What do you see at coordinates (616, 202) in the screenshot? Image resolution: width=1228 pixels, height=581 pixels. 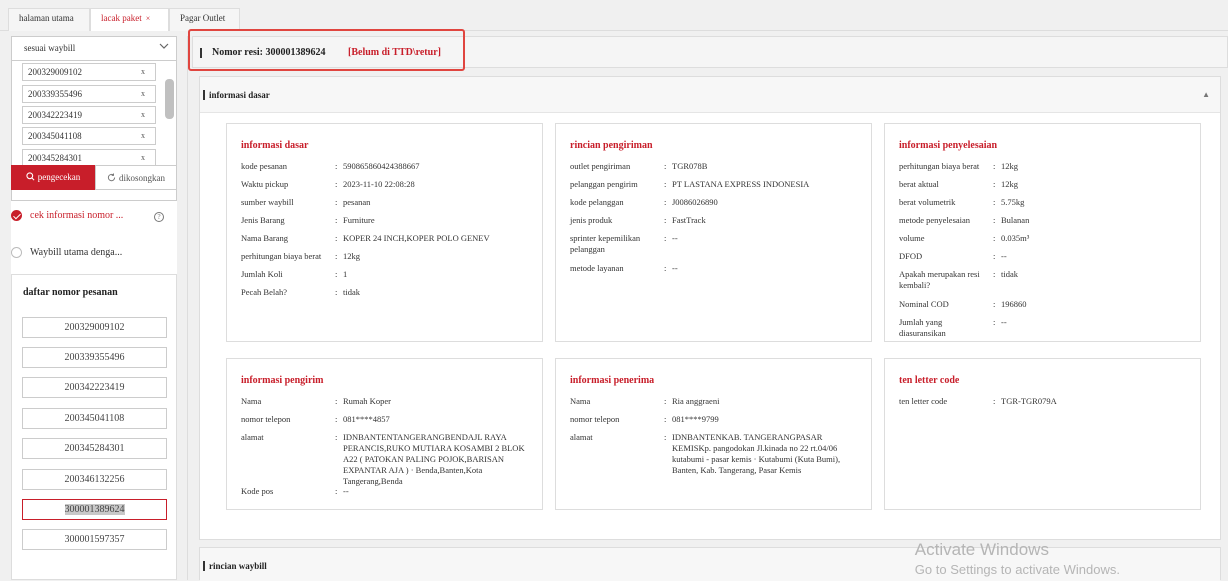 I see `info-key: kode pelanggan` at bounding box center [616, 202].